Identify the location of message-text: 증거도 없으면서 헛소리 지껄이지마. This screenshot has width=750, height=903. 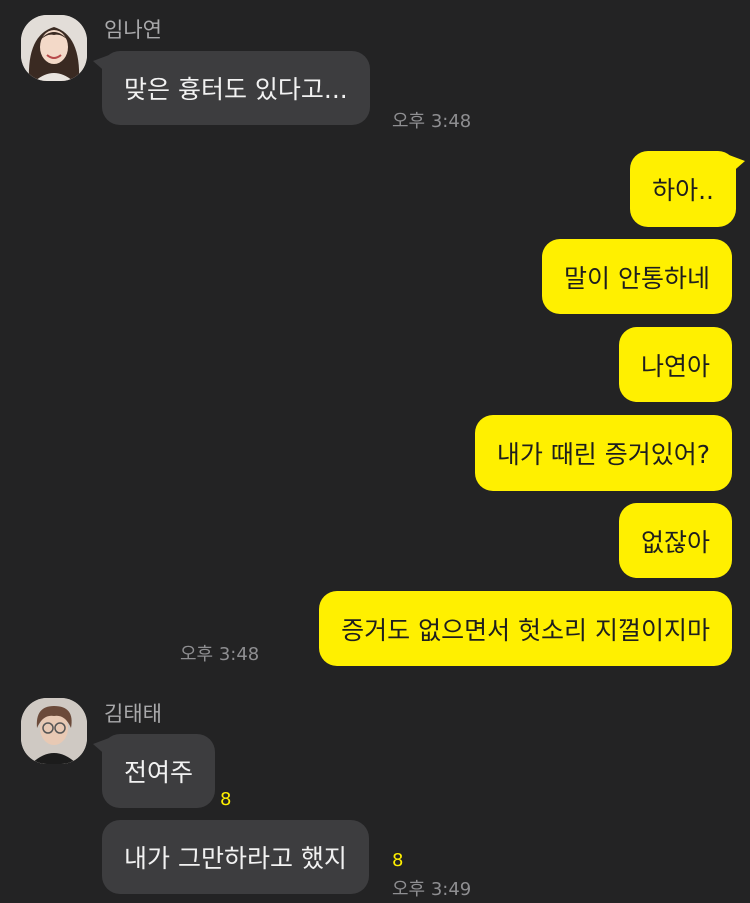
(525, 630).